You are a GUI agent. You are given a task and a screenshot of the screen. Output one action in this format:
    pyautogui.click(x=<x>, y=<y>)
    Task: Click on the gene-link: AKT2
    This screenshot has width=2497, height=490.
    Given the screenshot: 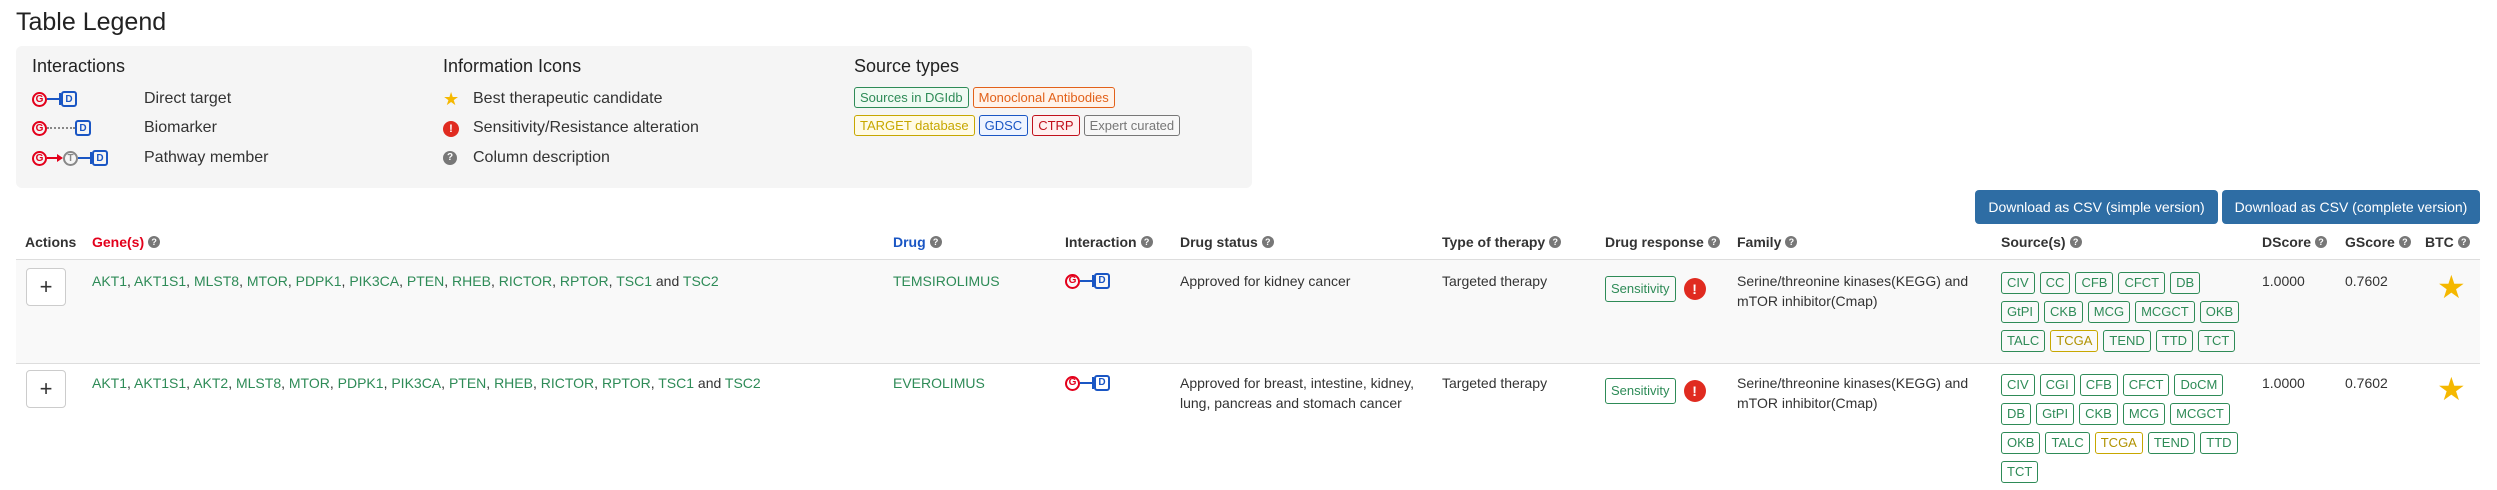 What is the action you would take?
    pyautogui.click(x=210, y=383)
    